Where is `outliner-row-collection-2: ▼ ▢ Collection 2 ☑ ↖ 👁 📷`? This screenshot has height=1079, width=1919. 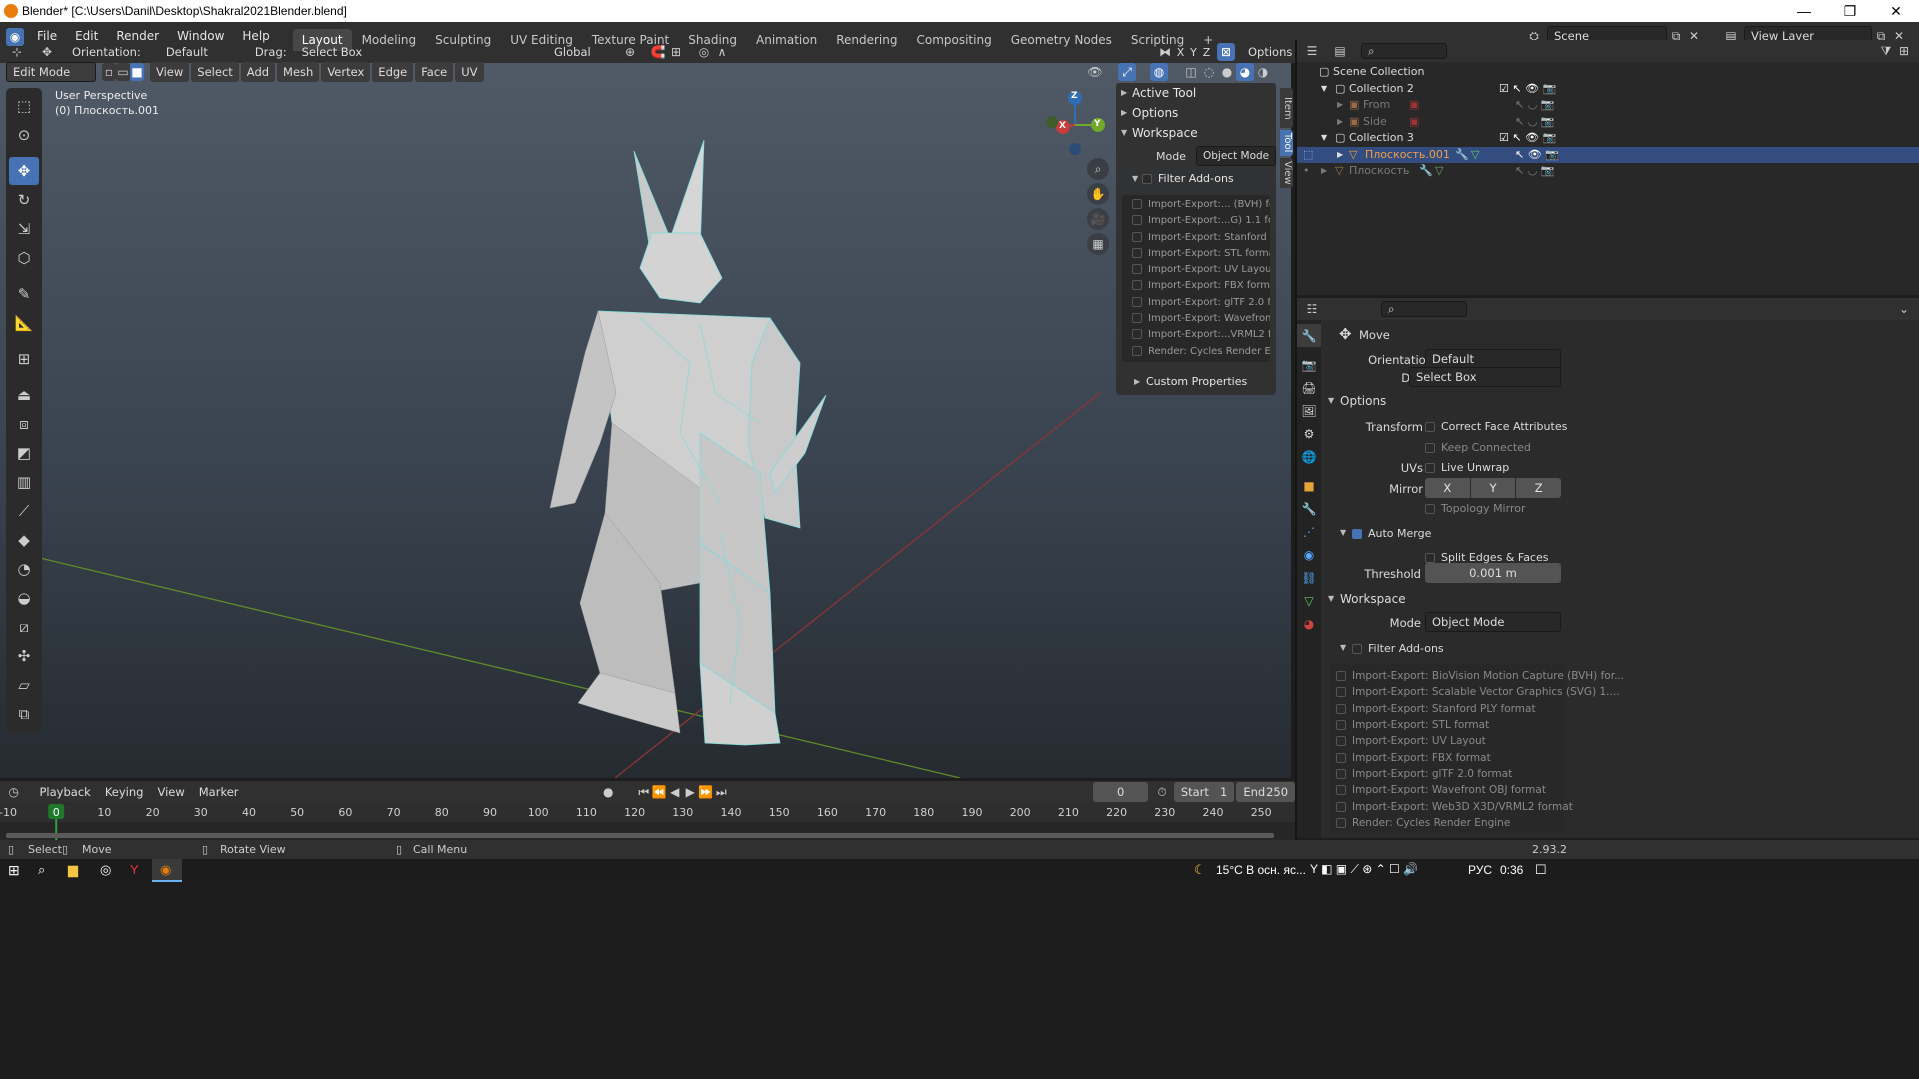 outliner-row-collection-2: ▼ ▢ Collection 2 ☑ ↖ 👁 📷 is located at coordinates (1608, 89).